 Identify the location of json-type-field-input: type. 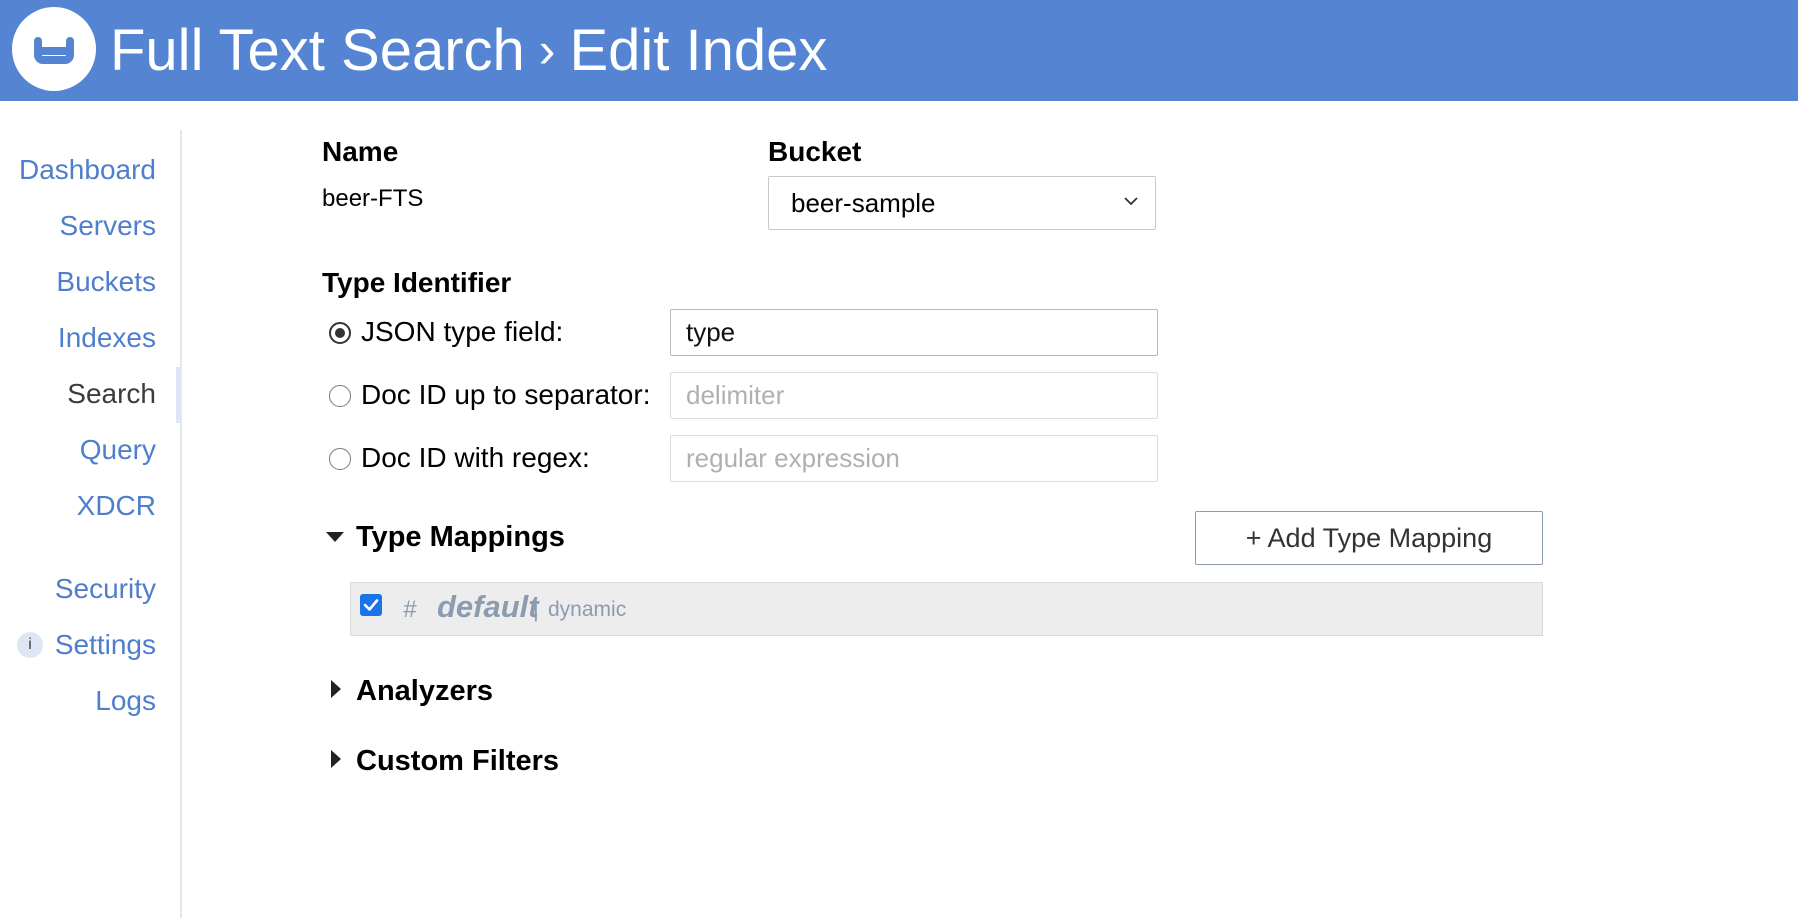
(914, 332).